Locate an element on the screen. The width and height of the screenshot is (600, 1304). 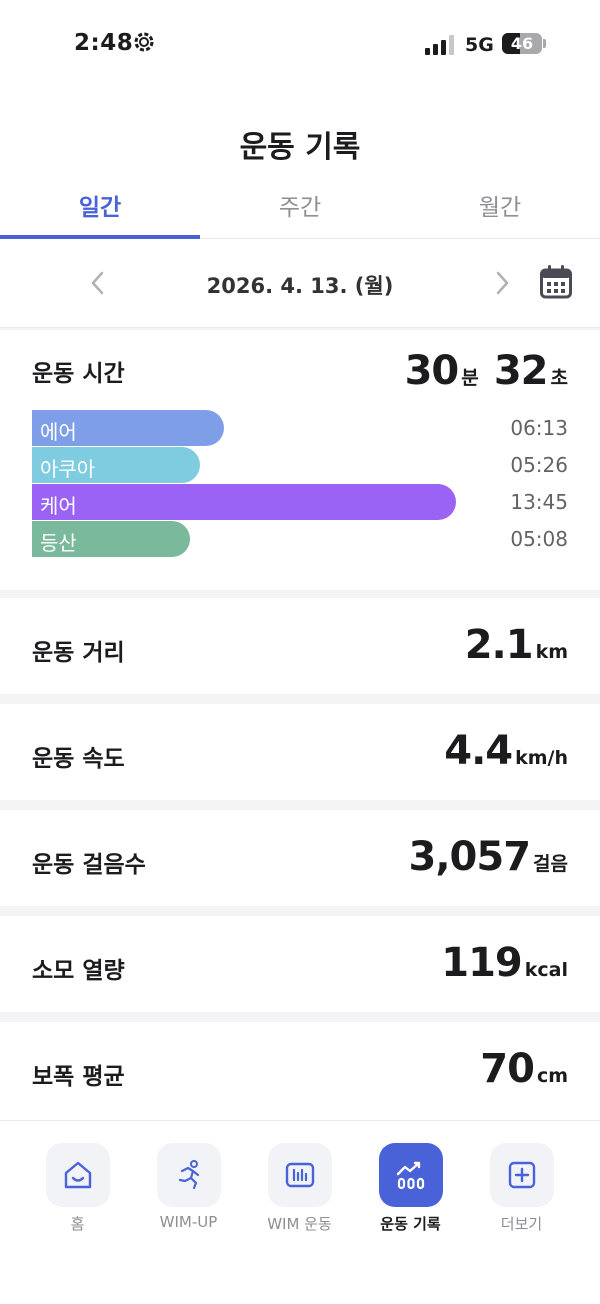
tab-daily: 일간 is located at coordinates (100, 210).